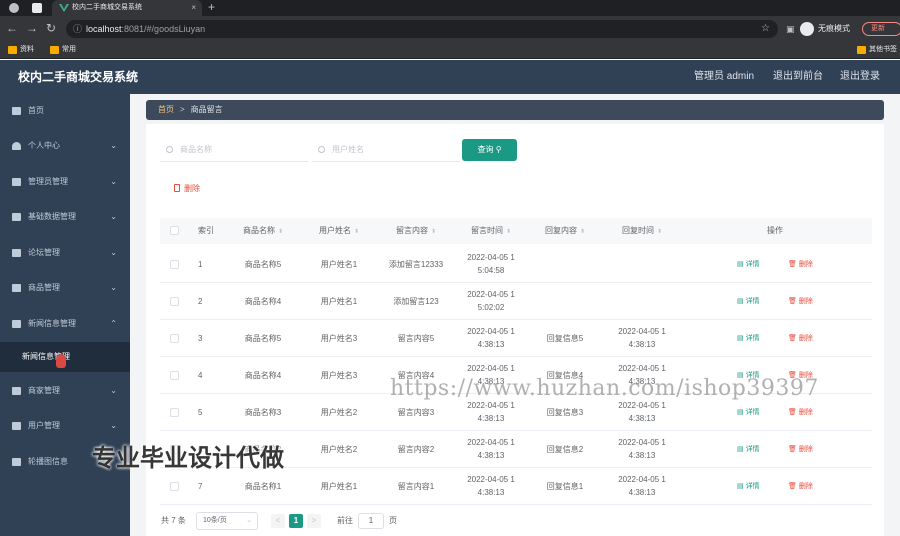  Describe the element at coordinates (491, 270) in the screenshot. I see `cell-time-clock: 5:04:58` at that location.